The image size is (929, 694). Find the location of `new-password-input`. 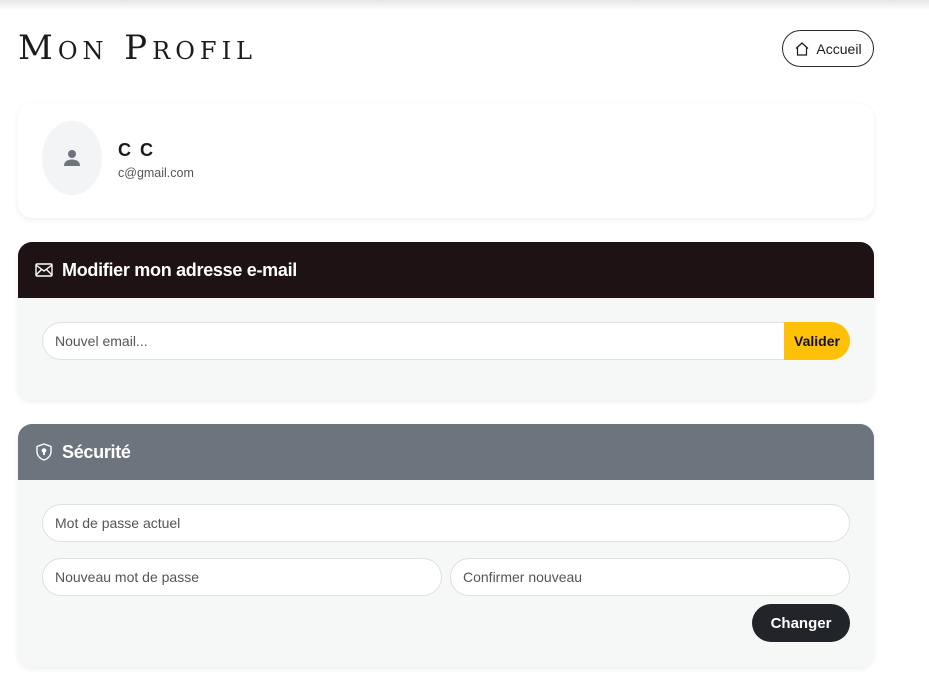

new-password-input is located at coordinates (242, 577).